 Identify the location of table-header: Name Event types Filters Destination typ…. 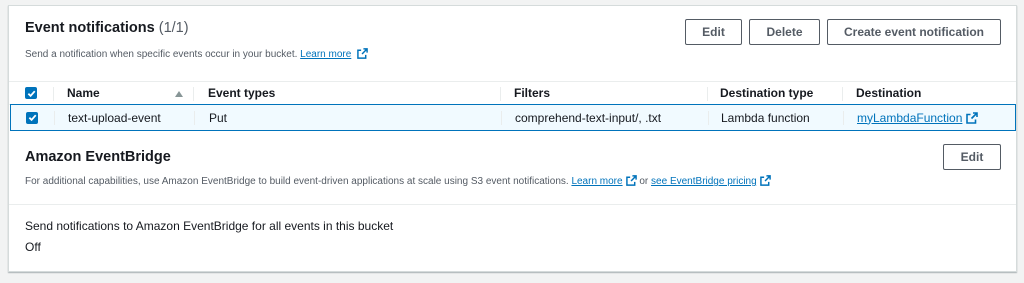
(512, 93).